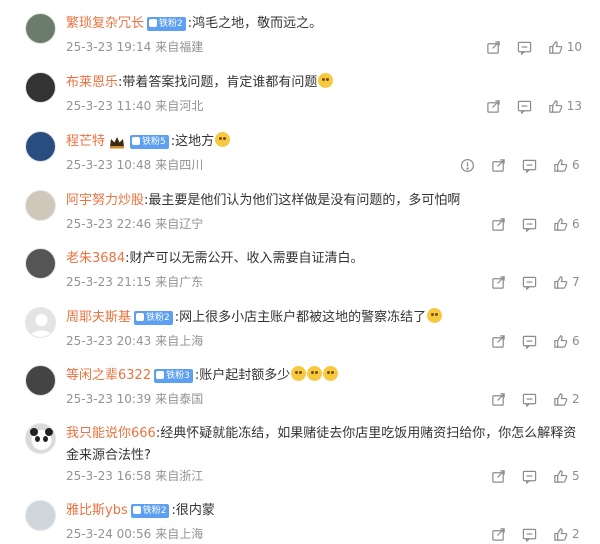  What do you see at coordinates (567, 282) in the screenshot?
I see `like-button: 7` at bounding box center [567, 282].